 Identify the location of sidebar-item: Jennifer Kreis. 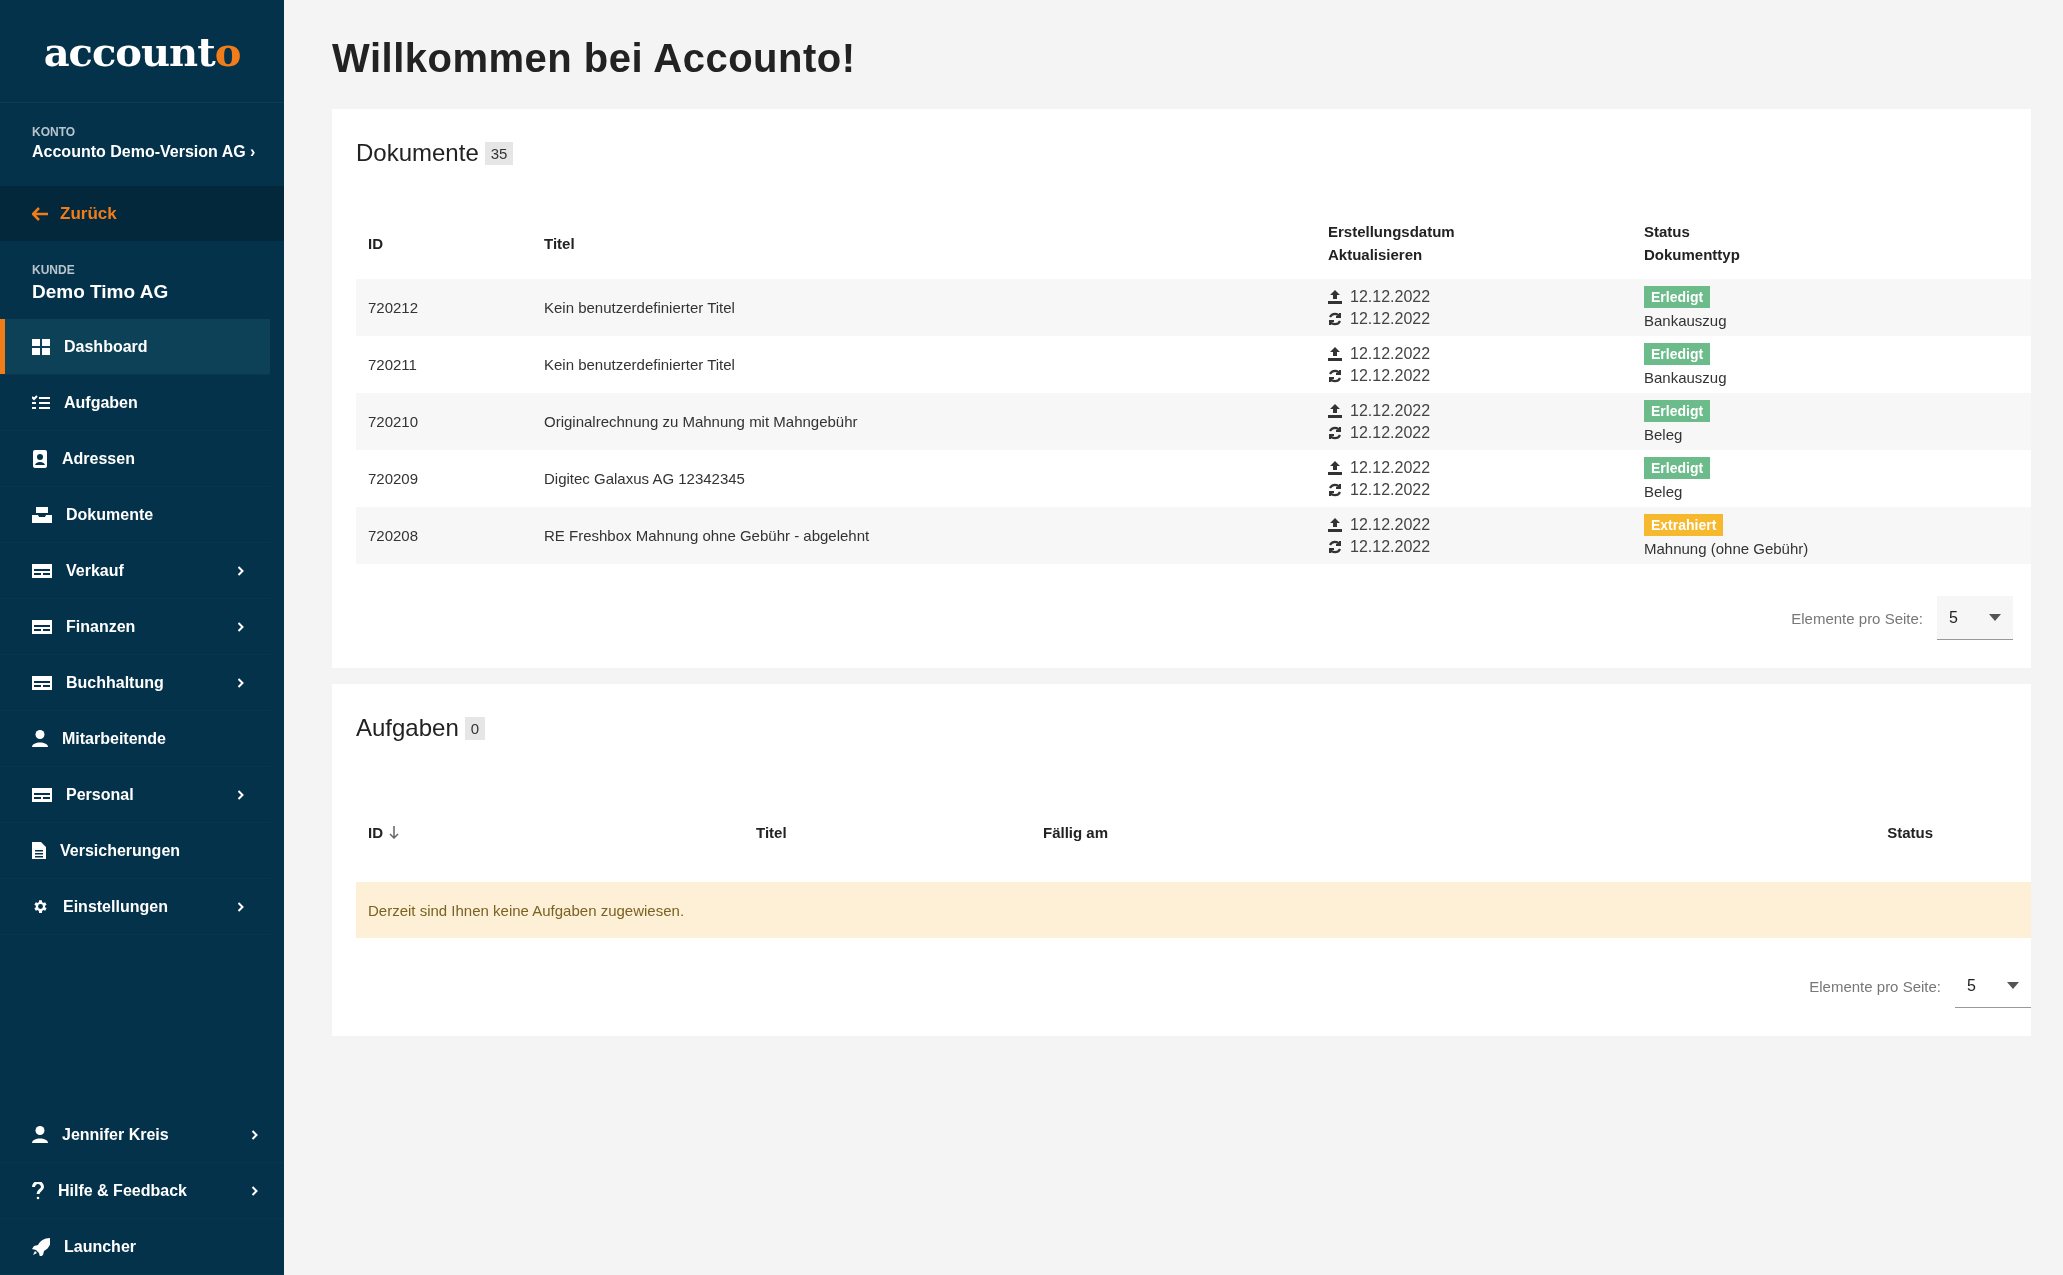
(142, 1135).